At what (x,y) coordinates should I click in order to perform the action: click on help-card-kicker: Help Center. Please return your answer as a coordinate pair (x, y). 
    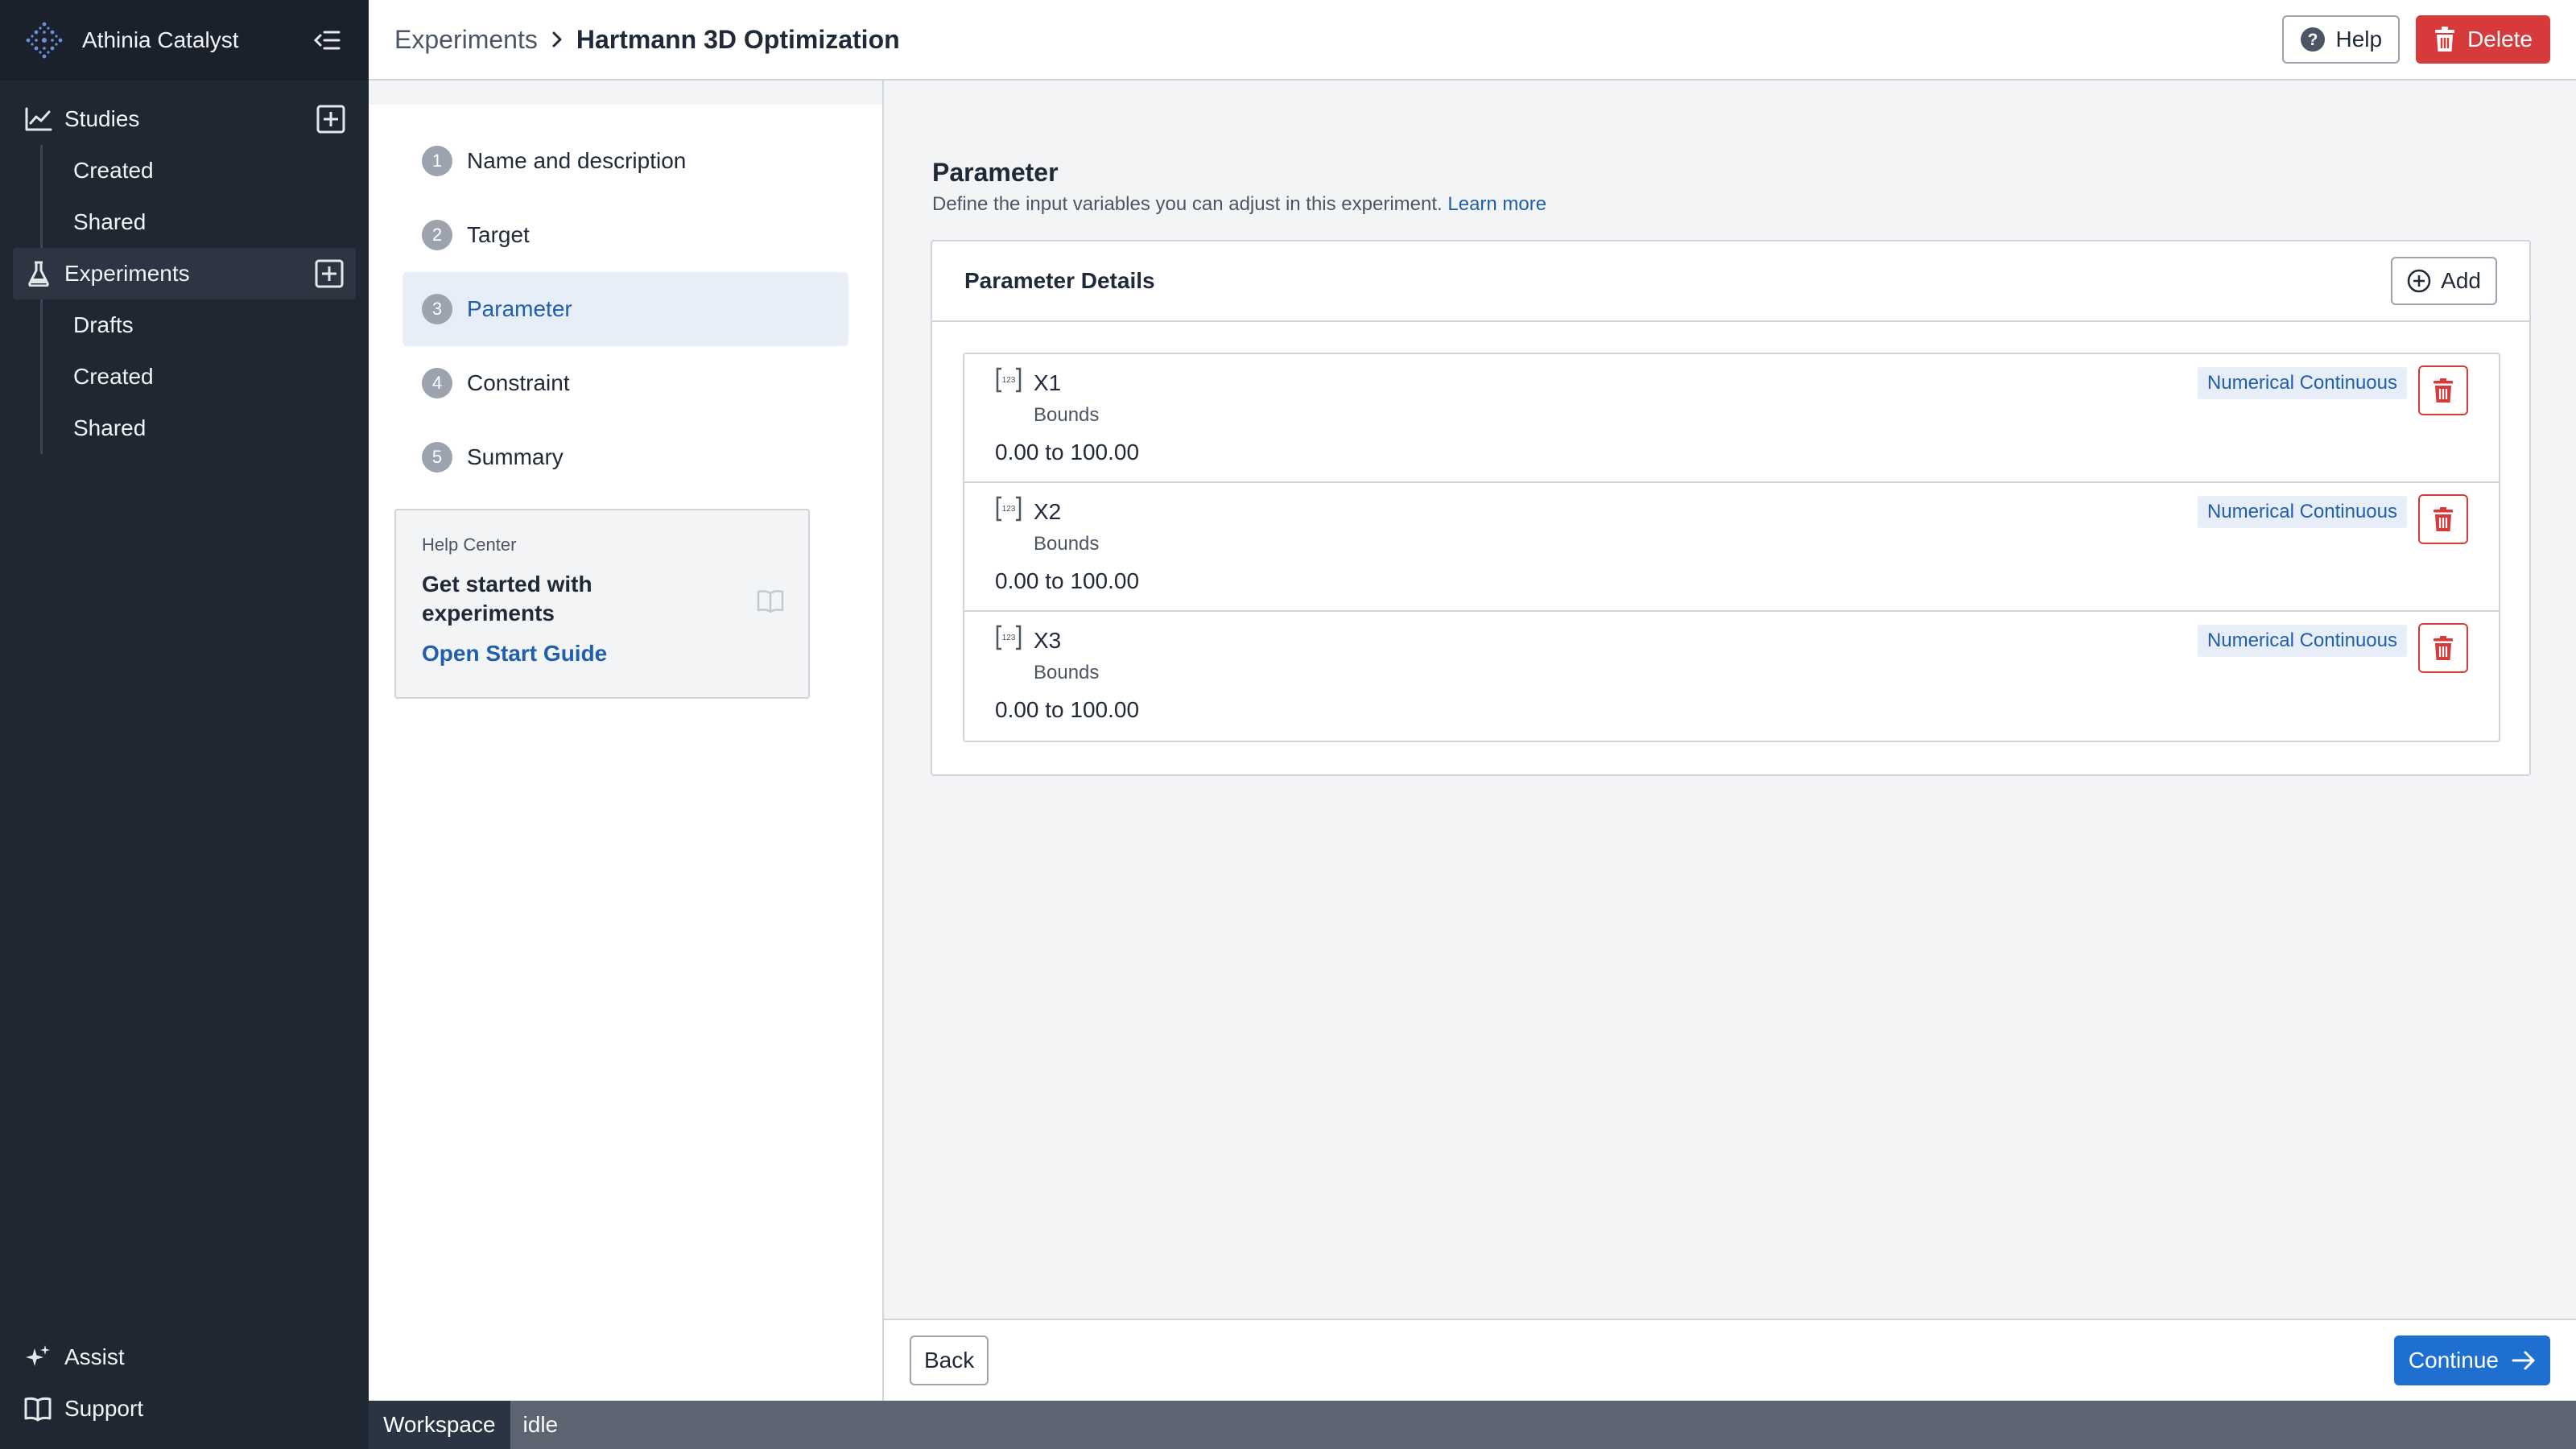
    Looking at the image, I should click on (469, 545).